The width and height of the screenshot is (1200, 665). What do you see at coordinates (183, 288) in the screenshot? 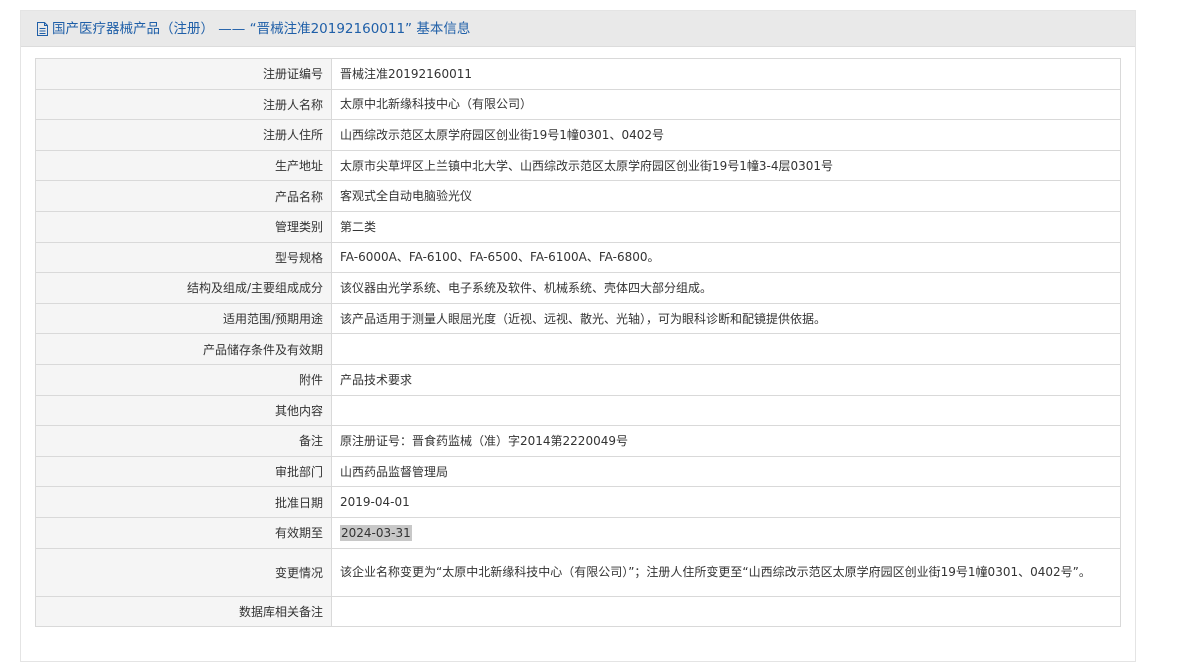
I see `row-label: 结构及组成/主要组成成分` at bounding box center [183, 288].